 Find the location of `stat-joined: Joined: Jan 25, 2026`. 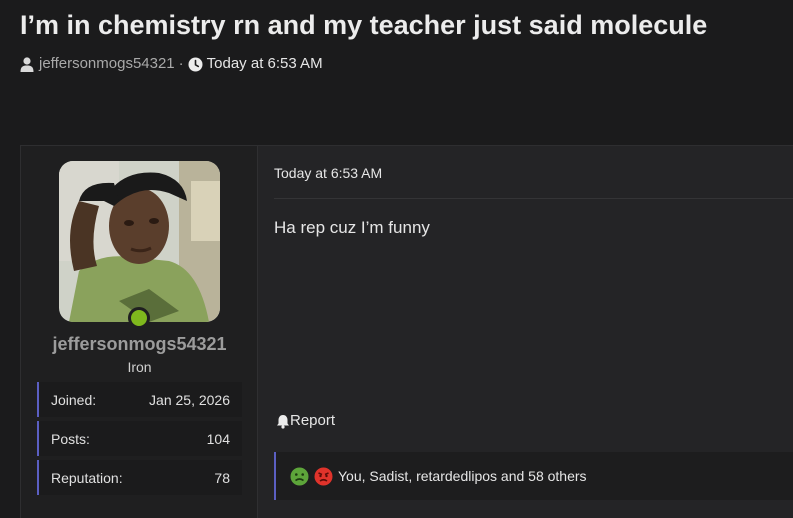

stat-joined: Joined: Jan 25, 2026 is located at coordinates (139, 399).